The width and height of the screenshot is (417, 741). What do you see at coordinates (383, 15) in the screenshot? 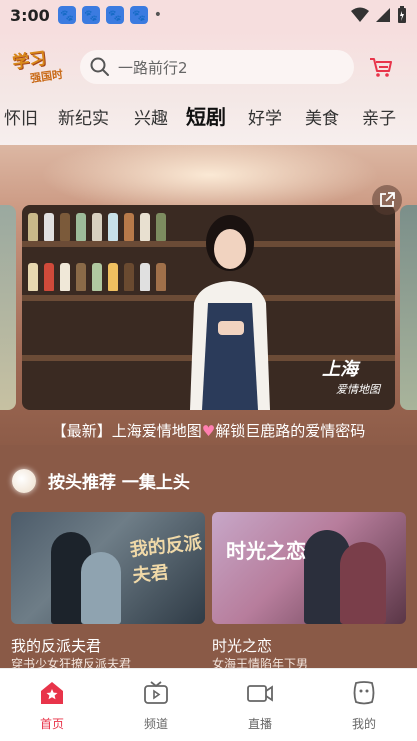
I see `signal-icon` at bounding box center [383, 15].